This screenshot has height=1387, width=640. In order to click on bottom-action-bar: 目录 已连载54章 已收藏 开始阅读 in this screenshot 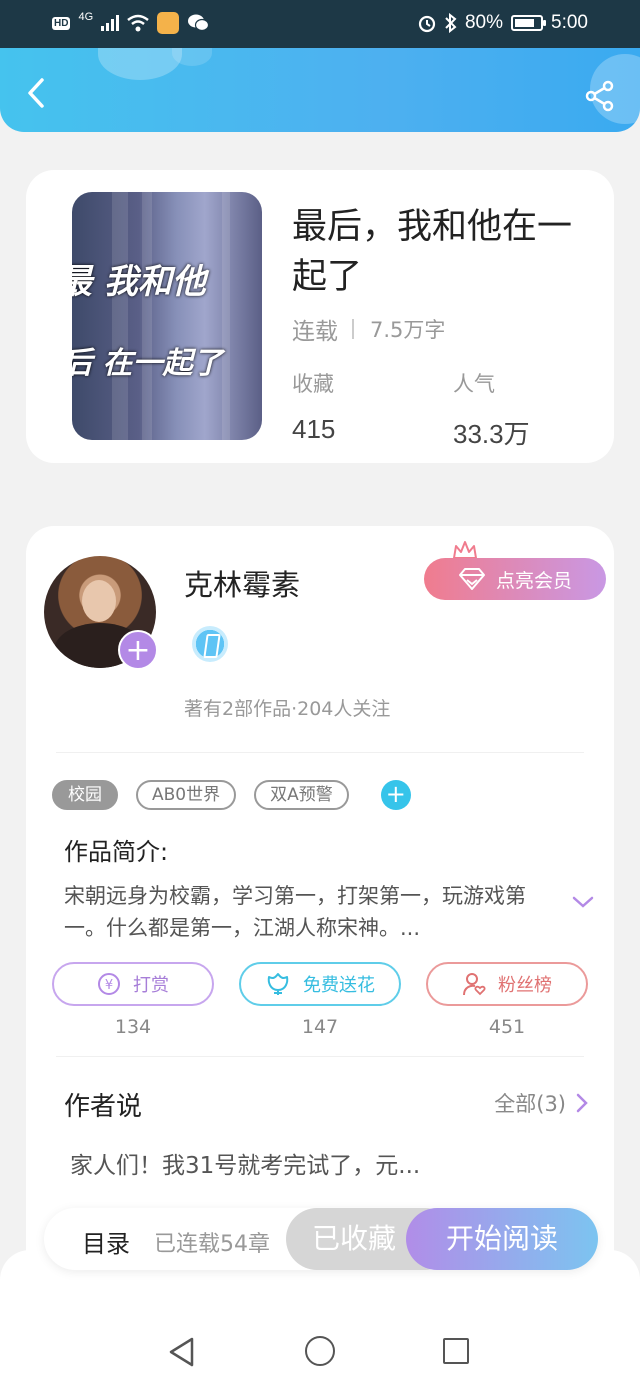, I will do `click(321, 1239)`.